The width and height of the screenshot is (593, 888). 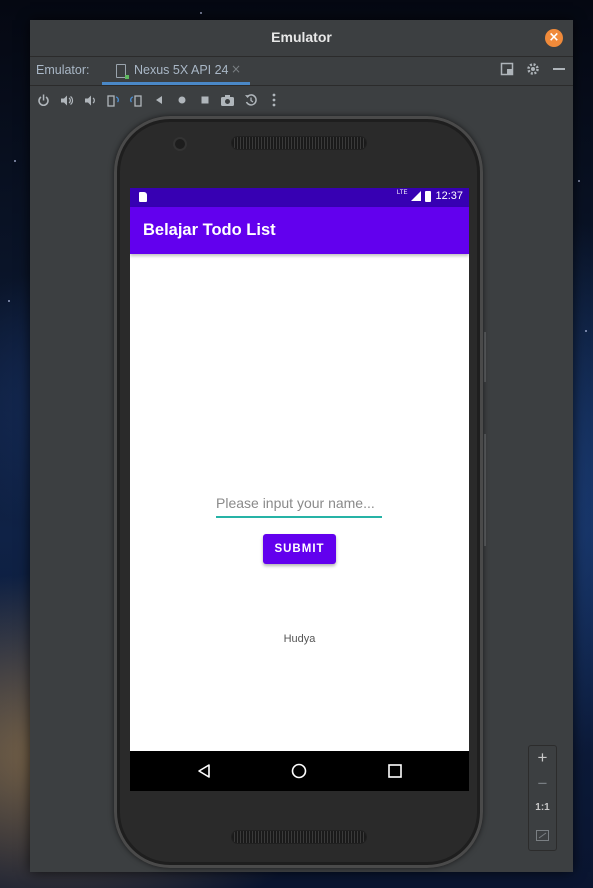 What do you see at coordinates (204, 773) in the screenshot?
I see `nav-back-icon` at bounding box center [204, 773].